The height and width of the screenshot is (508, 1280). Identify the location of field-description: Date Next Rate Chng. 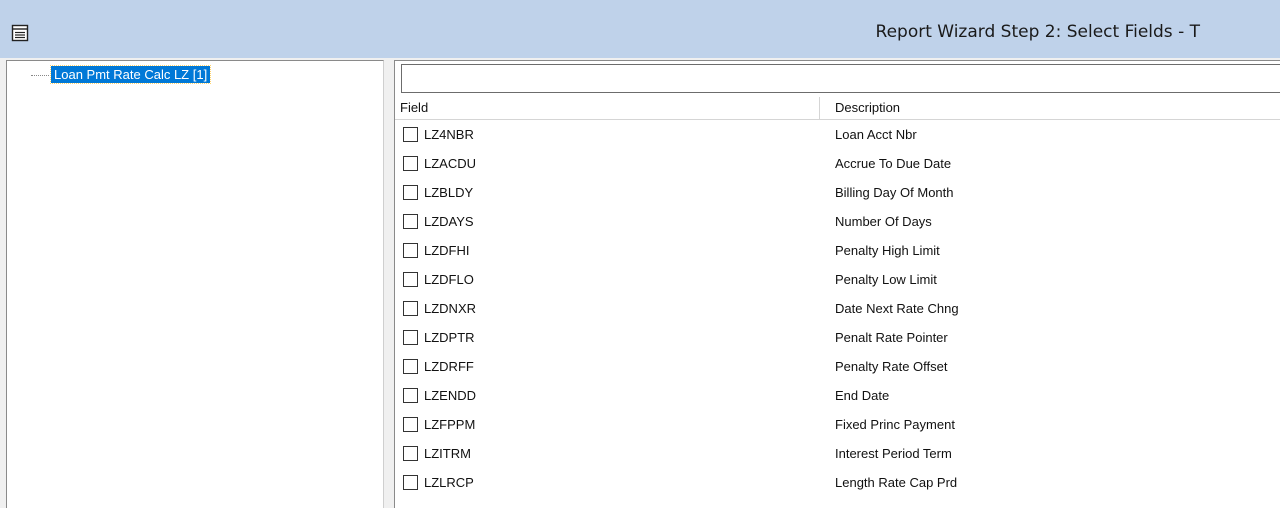
(897, 308).